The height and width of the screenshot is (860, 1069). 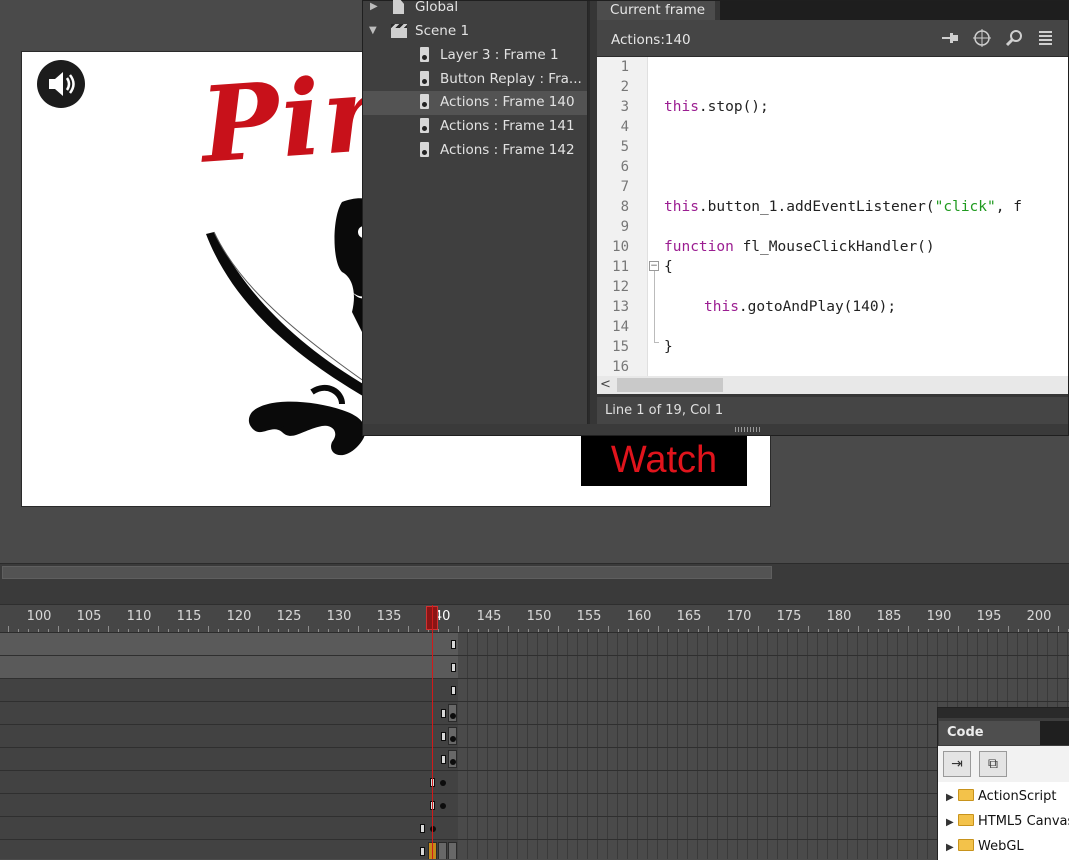 What do you see at coordinates (475, 32) in the screenshot?
I see `tree-item-scene: ▼ Scene 1` at bounding box center [475, 32].